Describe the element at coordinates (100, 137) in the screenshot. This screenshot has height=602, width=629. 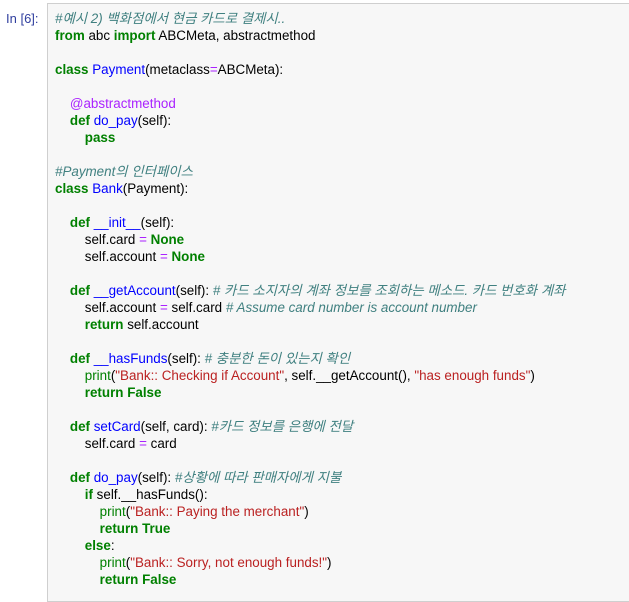
I see `code-token: pass` at that location.